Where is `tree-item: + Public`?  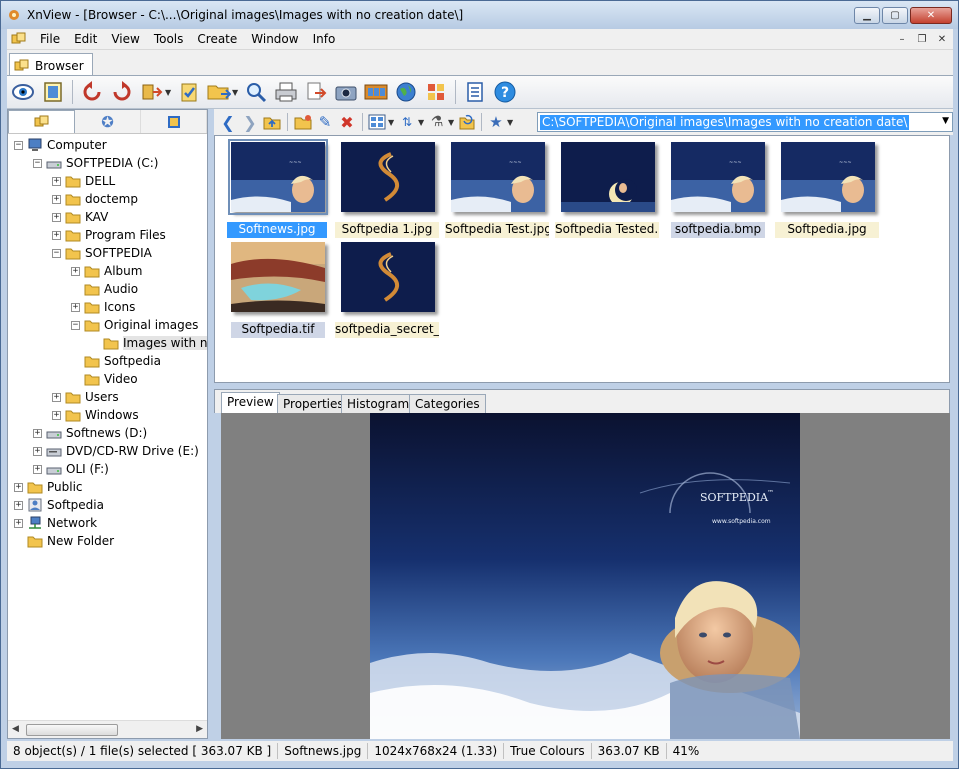 tree-item: + Public is located at coordinates (48, 487).